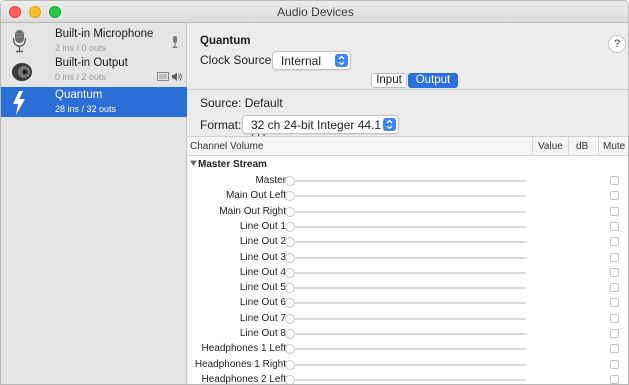 This screenshot has height=385, width=629. I want to click on clock-source-label: Clock Source:, so click(237, 60).